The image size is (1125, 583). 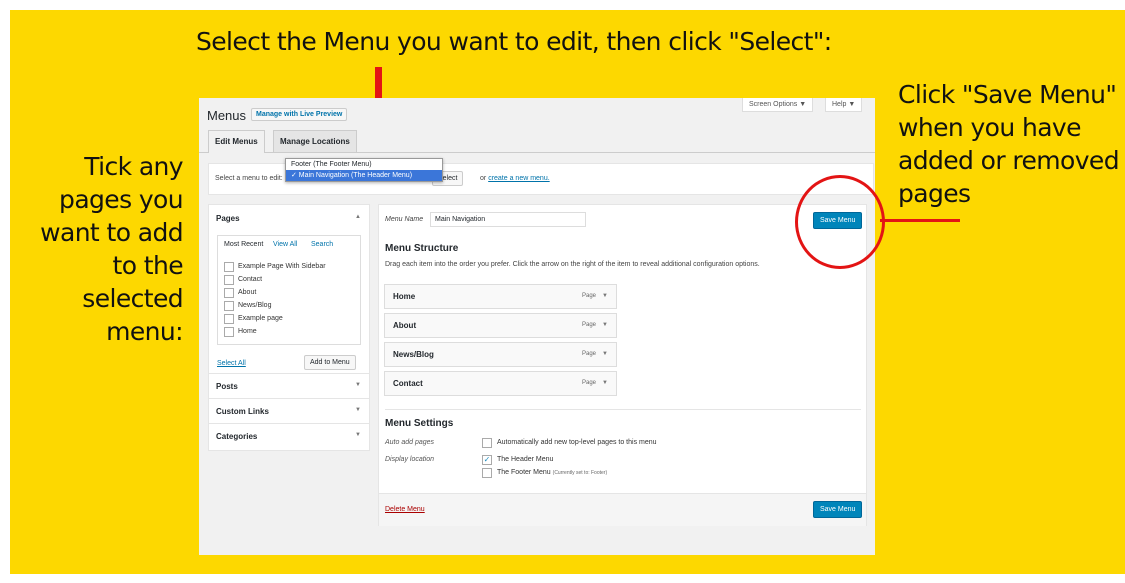 What do you see at coordinates (364, 164) in the screenshot?
I see `dropdown-option-footer: Footer (The Footer Menu)` at bounding box center [364, 164].